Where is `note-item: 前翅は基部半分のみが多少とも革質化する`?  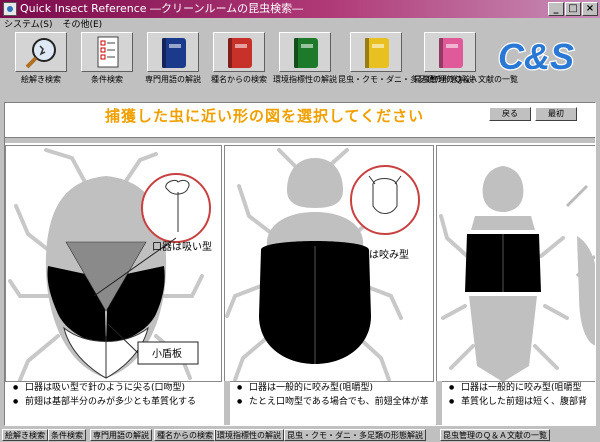 note-item: 前翅は基部半分のみが多少とも革質化する is located at coordinates (104, 402).